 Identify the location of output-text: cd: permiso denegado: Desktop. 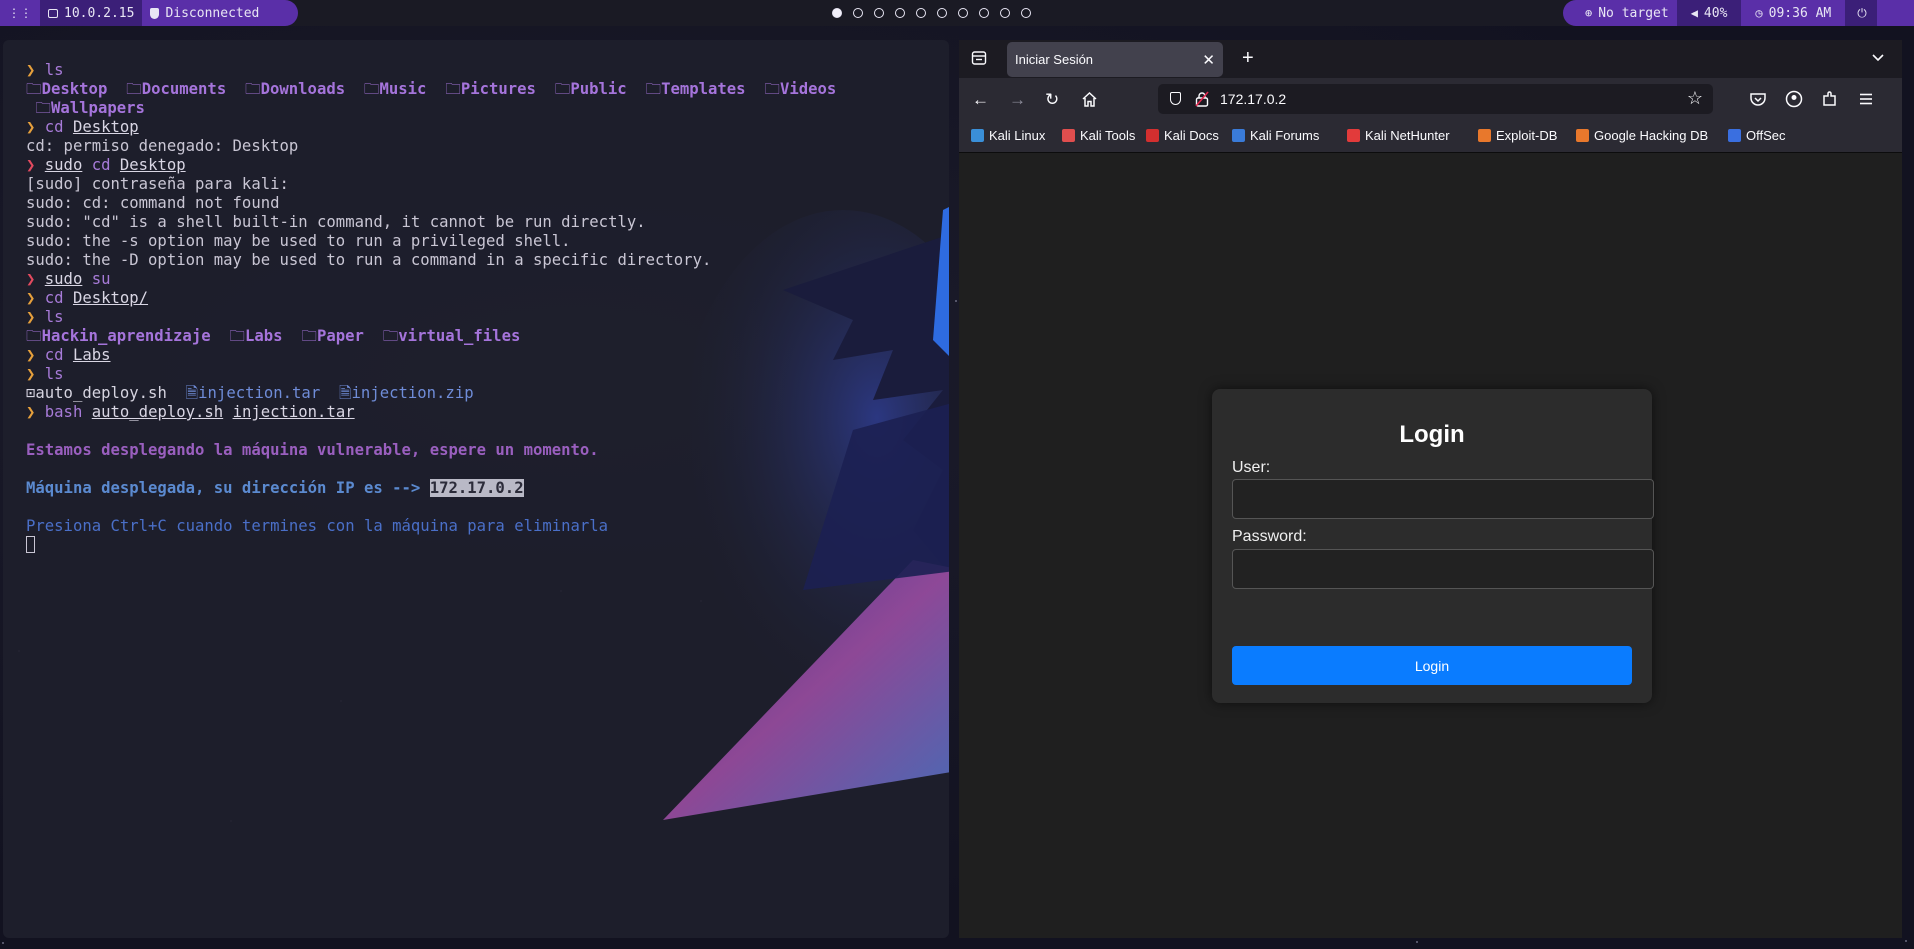
(162, 146).